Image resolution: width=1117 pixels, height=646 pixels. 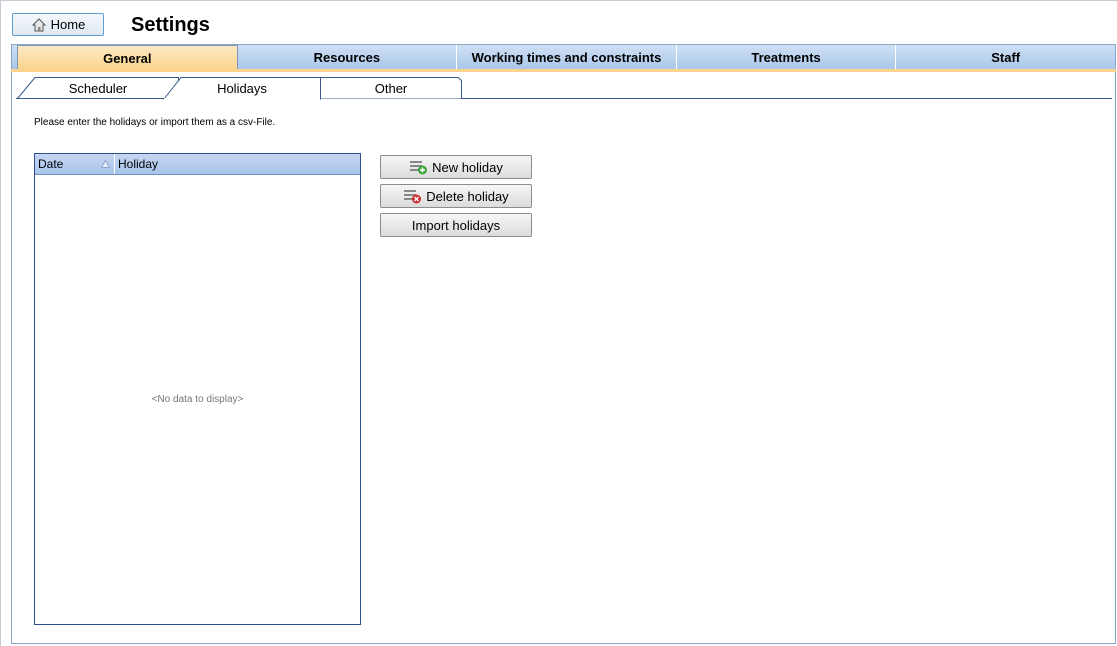 I want to click on home-icon, so click(x=39, y=25).